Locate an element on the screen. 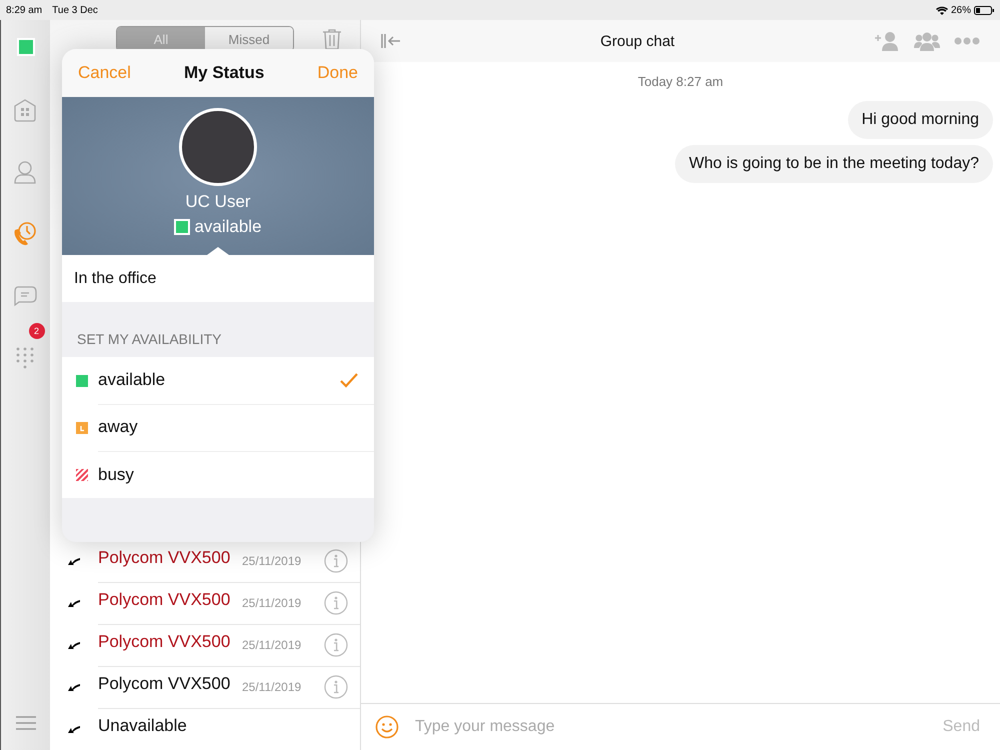 This screenshot has height=750, width=1000. caller-name: Unavailable is located at coordinates (143, 726).